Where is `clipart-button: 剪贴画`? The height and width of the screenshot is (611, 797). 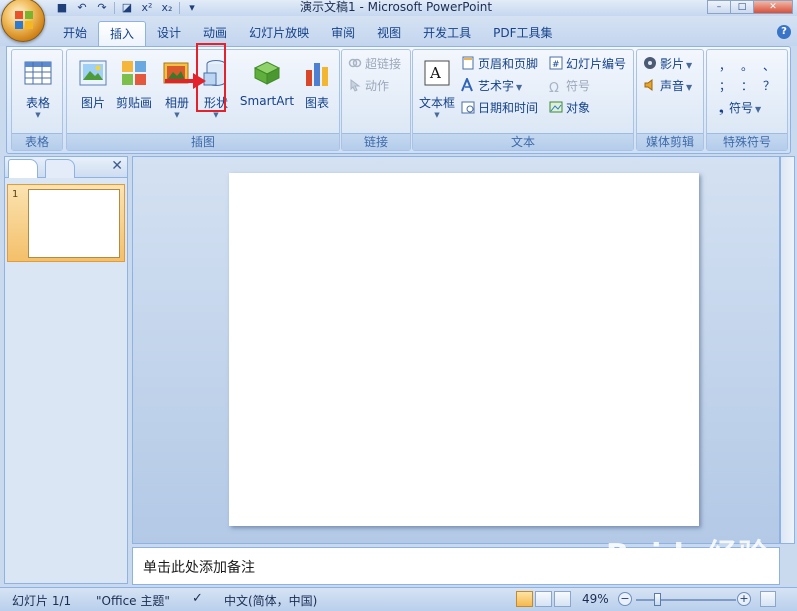
clipart-button: 剪贴画 is located at coordinates (134, 83).